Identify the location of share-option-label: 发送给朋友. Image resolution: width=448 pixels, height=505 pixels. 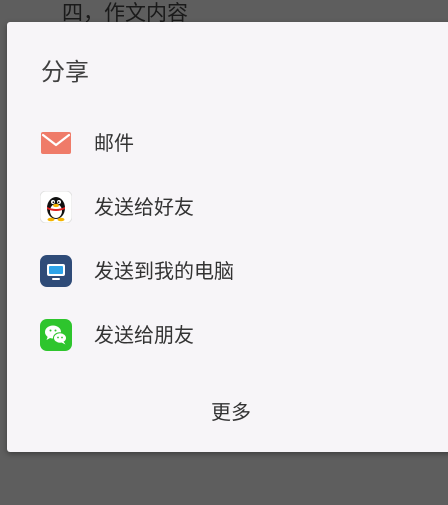
(144, 335).